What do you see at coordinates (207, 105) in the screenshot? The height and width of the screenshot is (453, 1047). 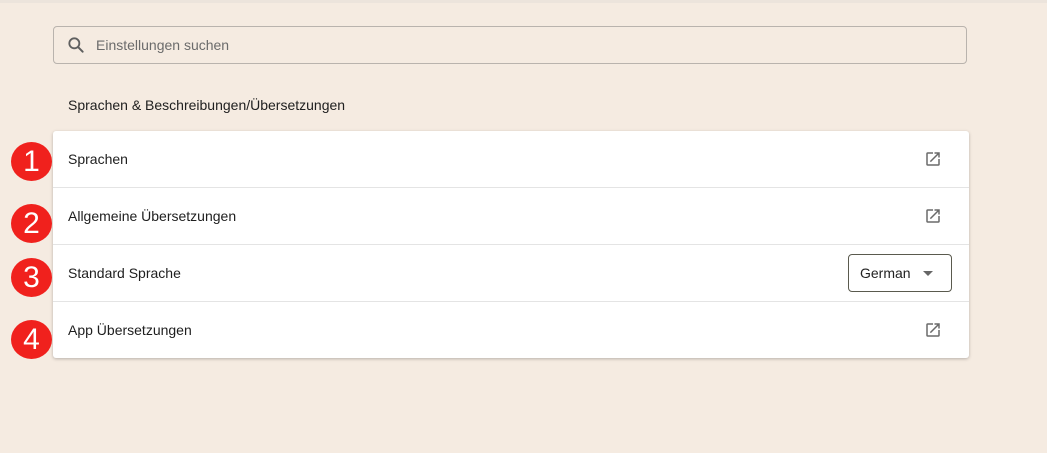 I see `section-title: Sprachen & Beschreibungen/Übersetzungen` at bounding box center [207, 105].